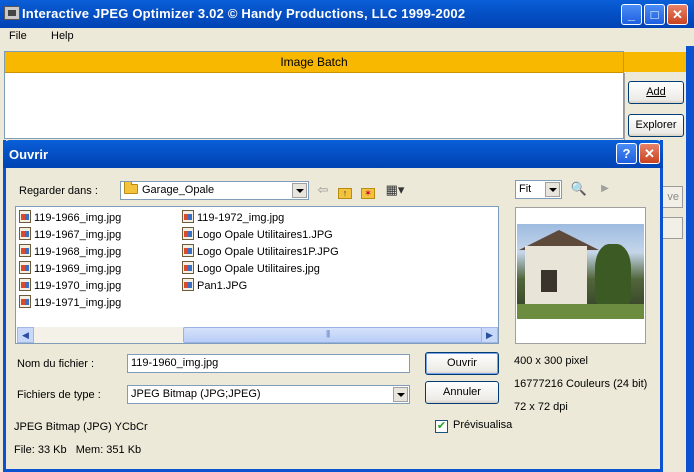 Image resolution: width=694 pixels, height=472 pixels. What do you see at coordinates (18, 36) in the screenshot?
I see `menu-file: File` at bounding box center [18, 36].